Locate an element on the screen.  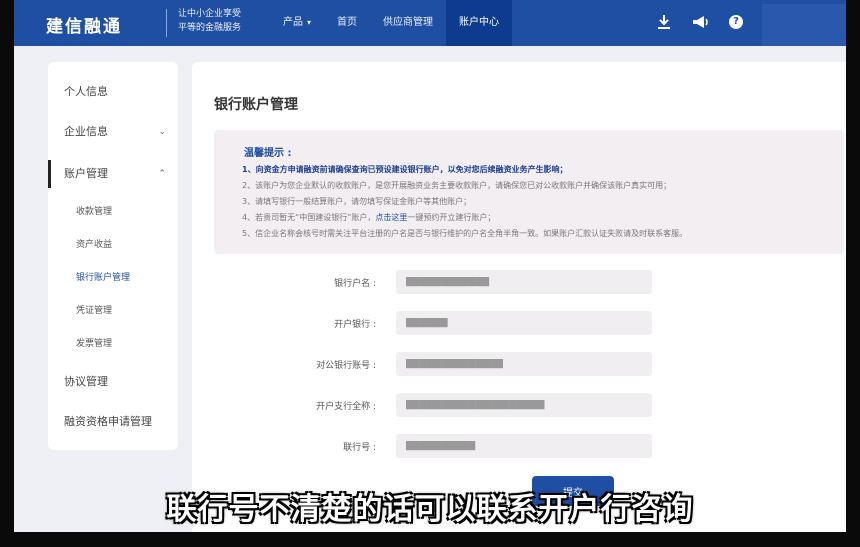
sidebar-item-agreement: 协议管理 is located at coordinates (113, 382).